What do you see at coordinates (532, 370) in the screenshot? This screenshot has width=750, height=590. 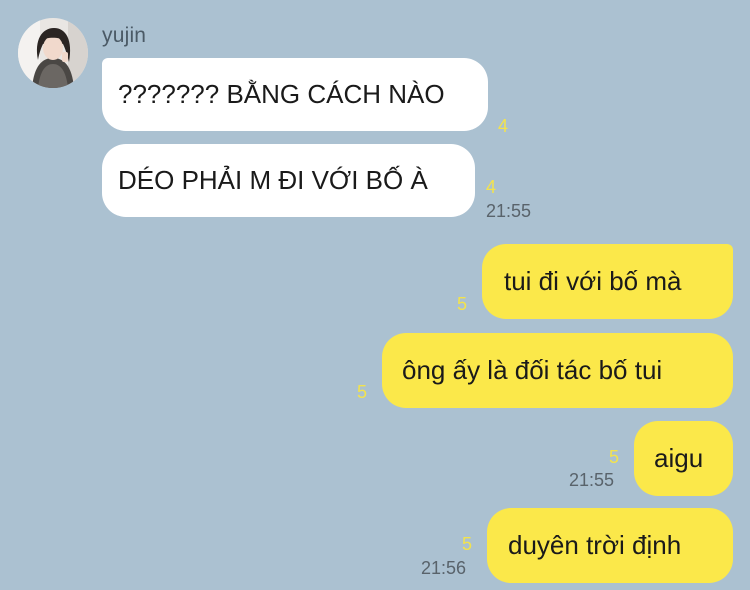 I see `message-text: ông ấy là đối tác bố tui` at bounding box center [532, 370].